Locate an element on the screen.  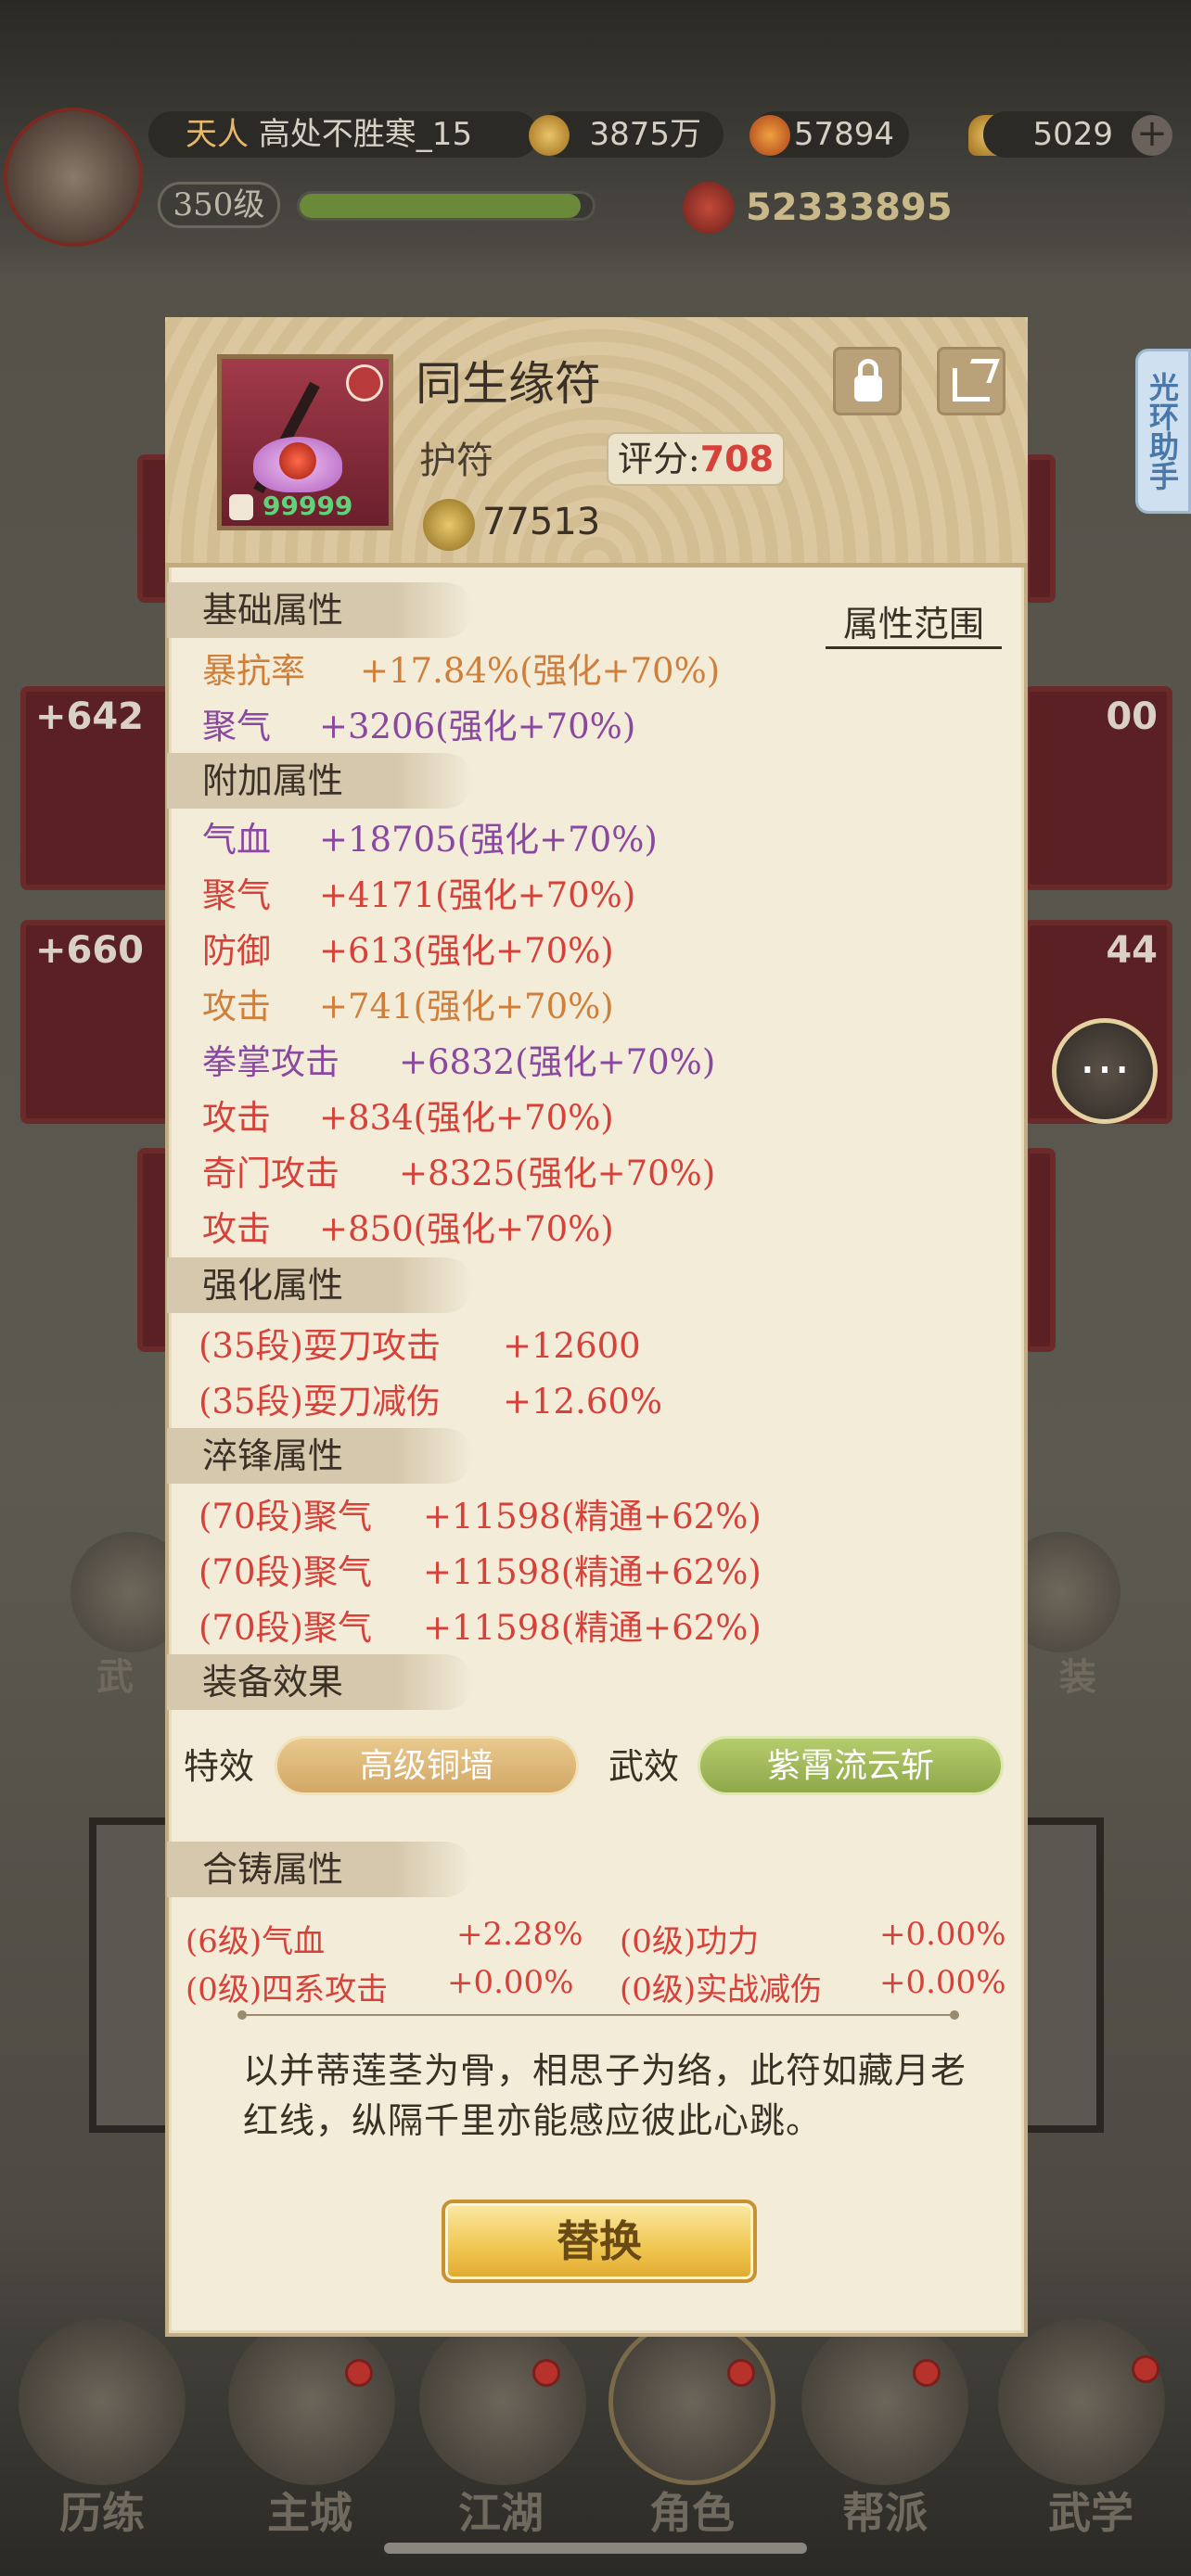
power-icon is located at coordinates (709, 208).